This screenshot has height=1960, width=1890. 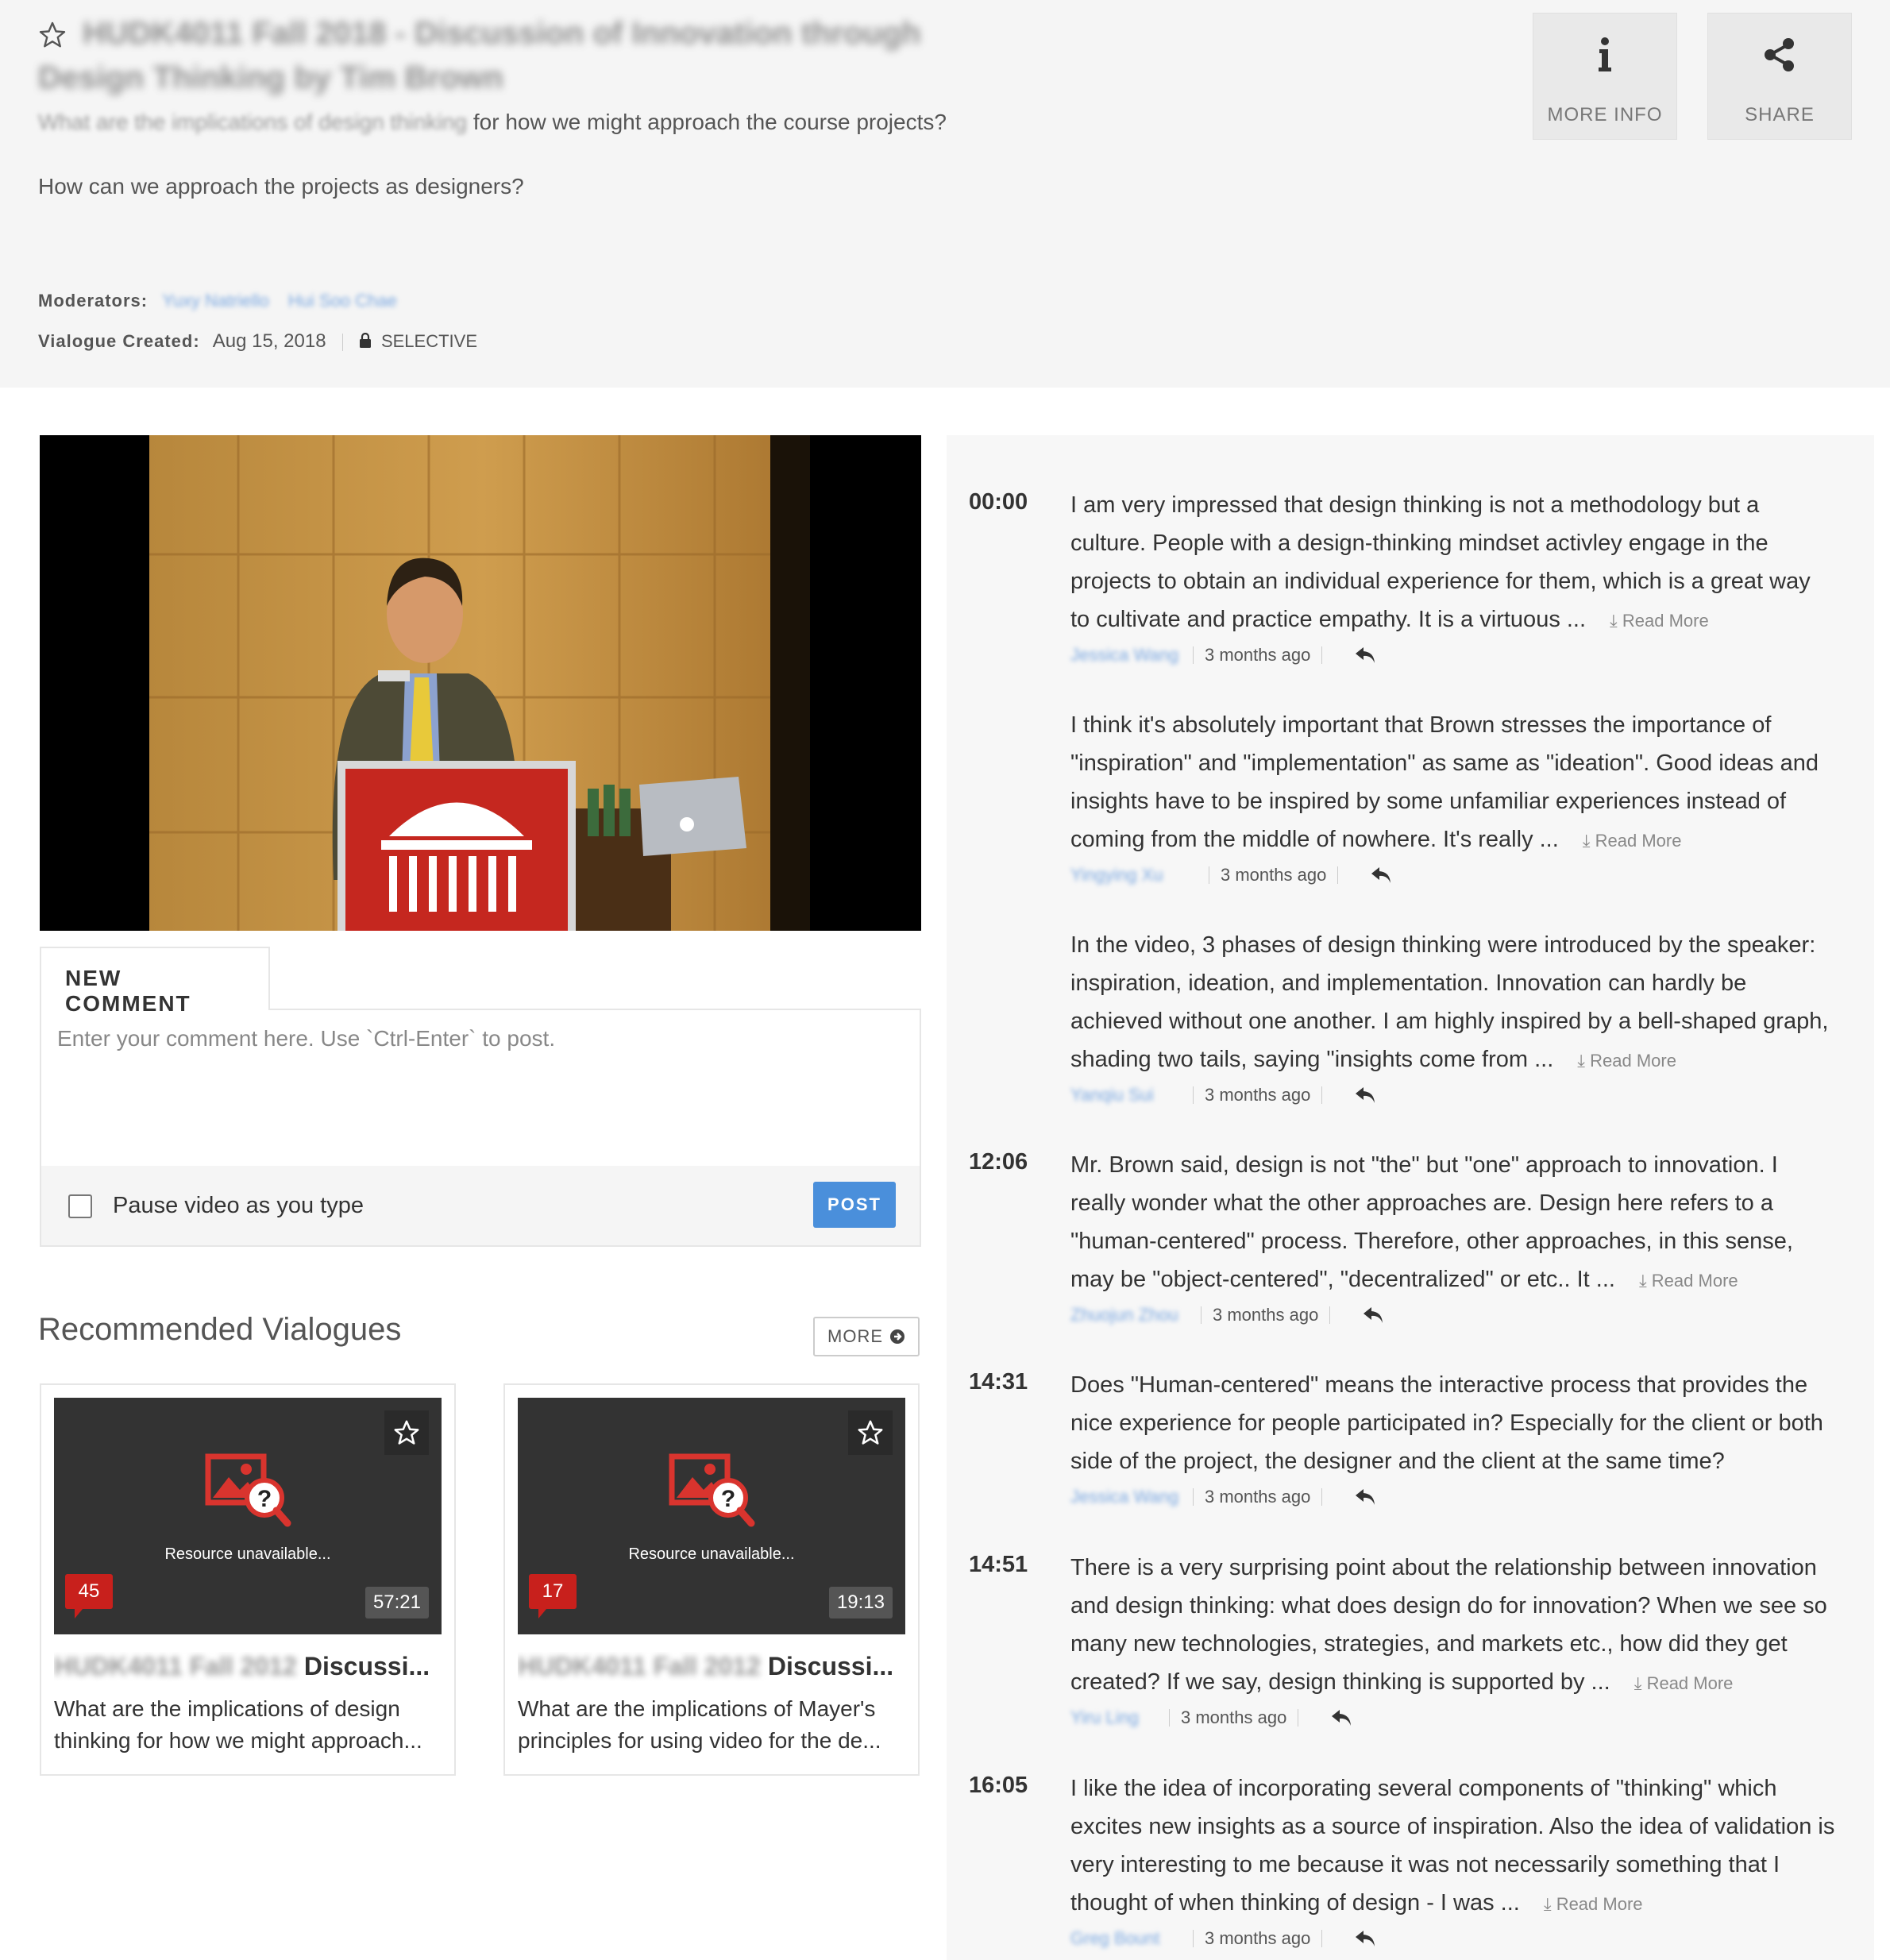 What do you see at coordinates (1605, 76) in the screenshot?
I see `more-info-button: MORE INFO` at bounding box center [1605, 76].